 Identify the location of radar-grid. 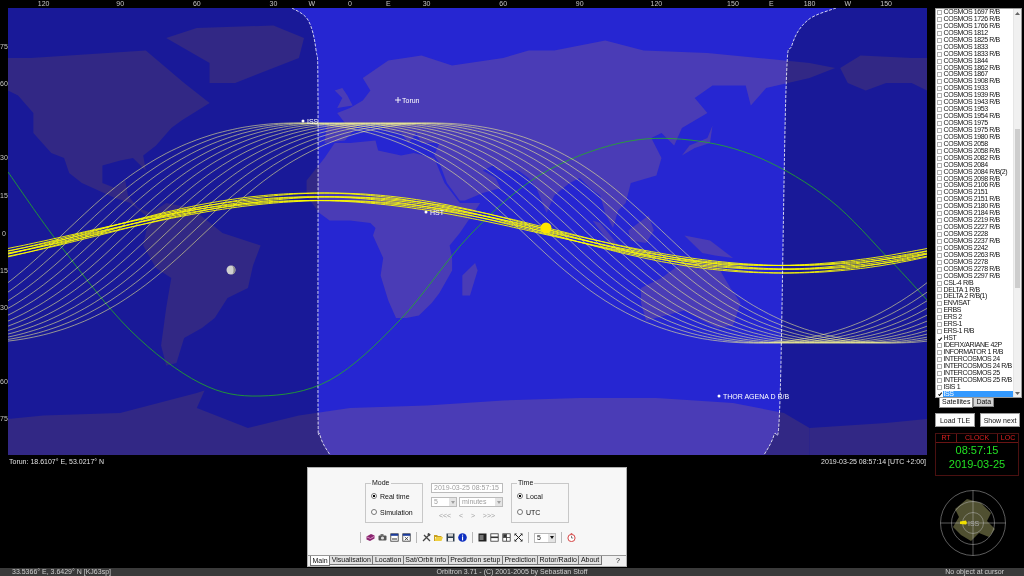
(973, 523).